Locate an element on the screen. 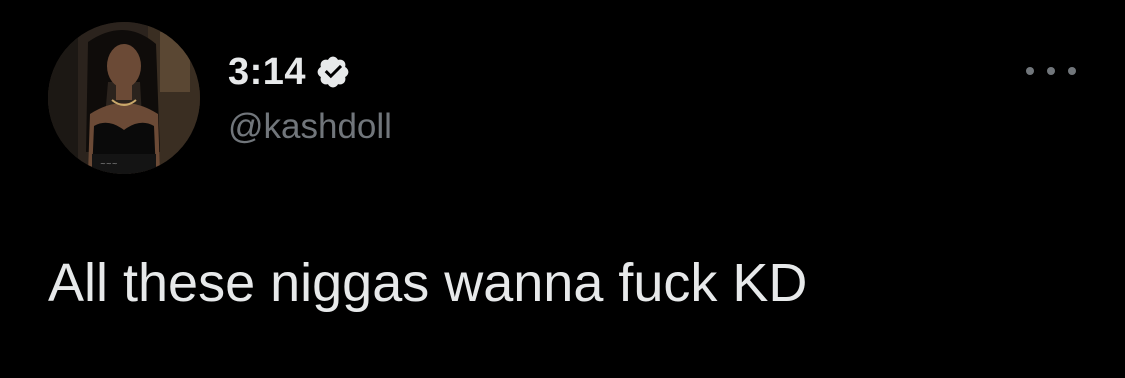 The image size is (1125, 378). avatar-photo: ~~~ is located at coordinates (124, 98).